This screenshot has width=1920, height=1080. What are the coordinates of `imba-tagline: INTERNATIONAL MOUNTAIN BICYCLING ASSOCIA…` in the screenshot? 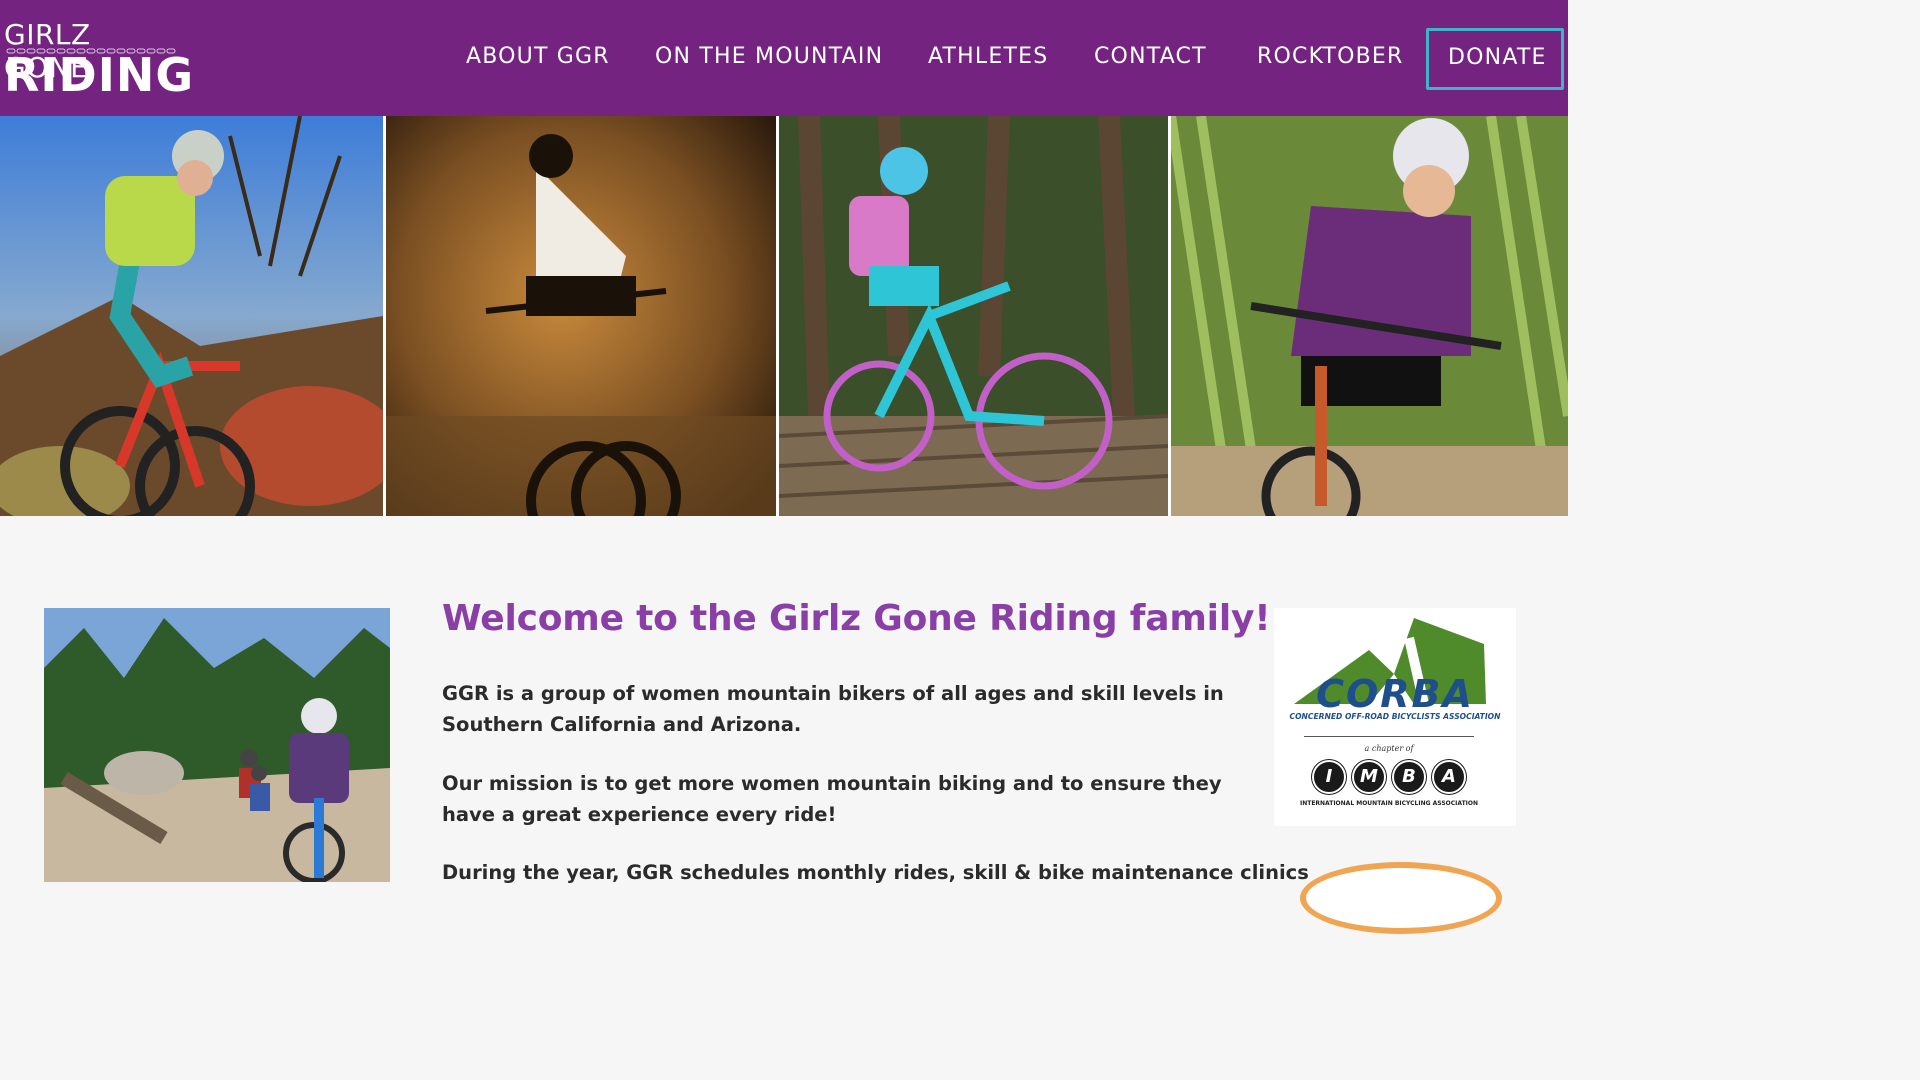 It's located at (1389, 803).